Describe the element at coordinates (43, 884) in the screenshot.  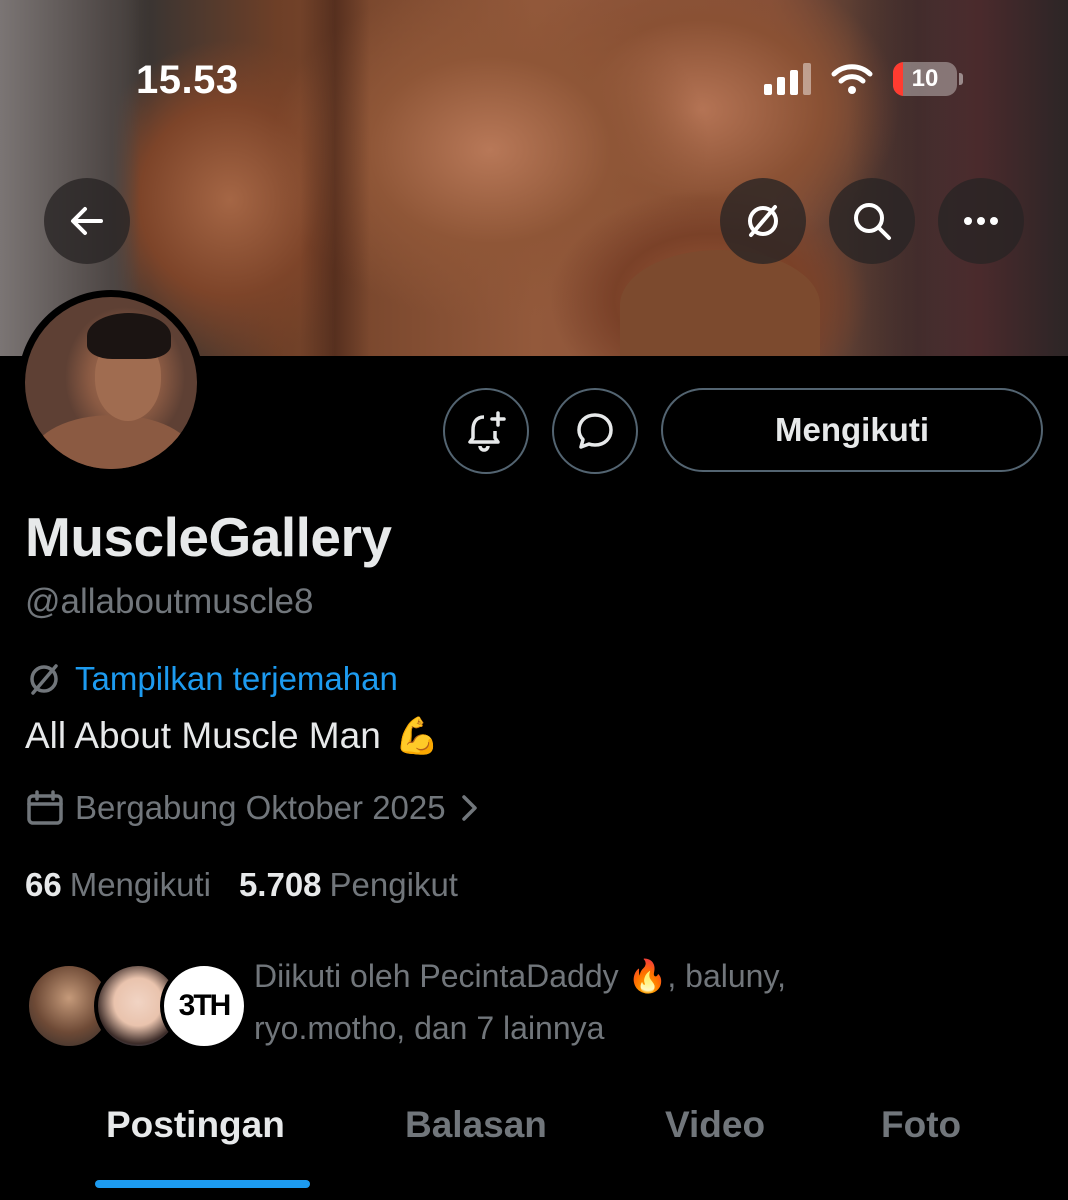
I see `following-count: 66` at that location.